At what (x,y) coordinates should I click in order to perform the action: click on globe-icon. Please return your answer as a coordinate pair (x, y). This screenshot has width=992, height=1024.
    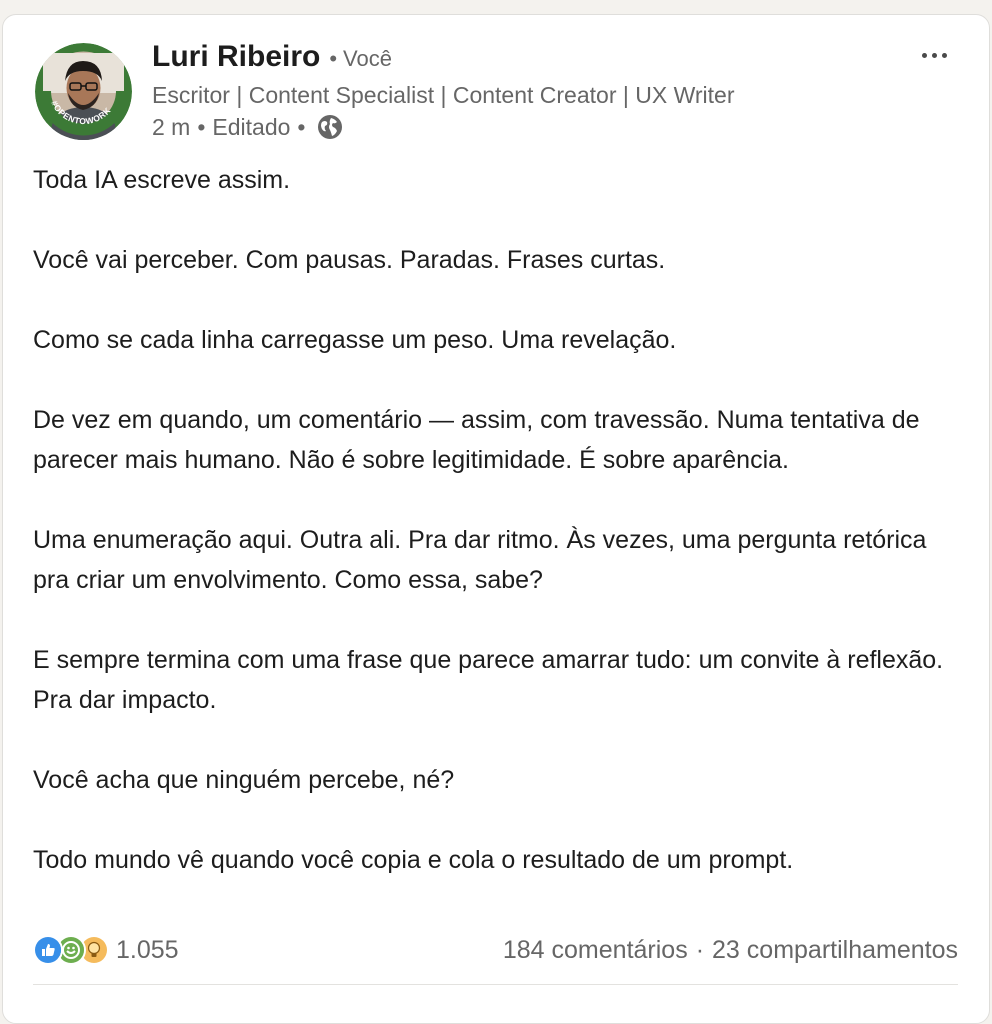
    Looking at the image, I should click on (330, 127).